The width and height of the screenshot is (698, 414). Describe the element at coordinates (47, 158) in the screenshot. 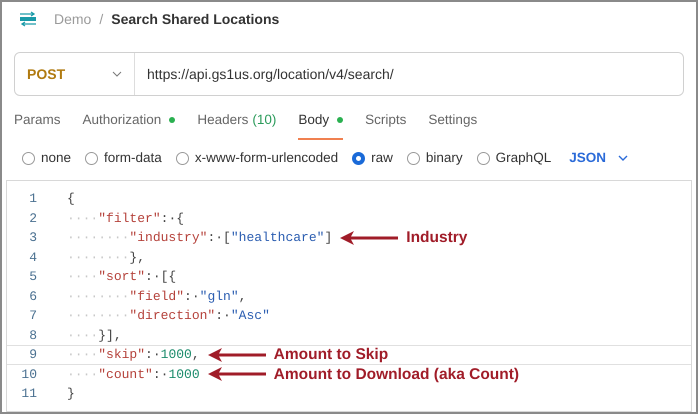

I see `radio-option: none` at that location.